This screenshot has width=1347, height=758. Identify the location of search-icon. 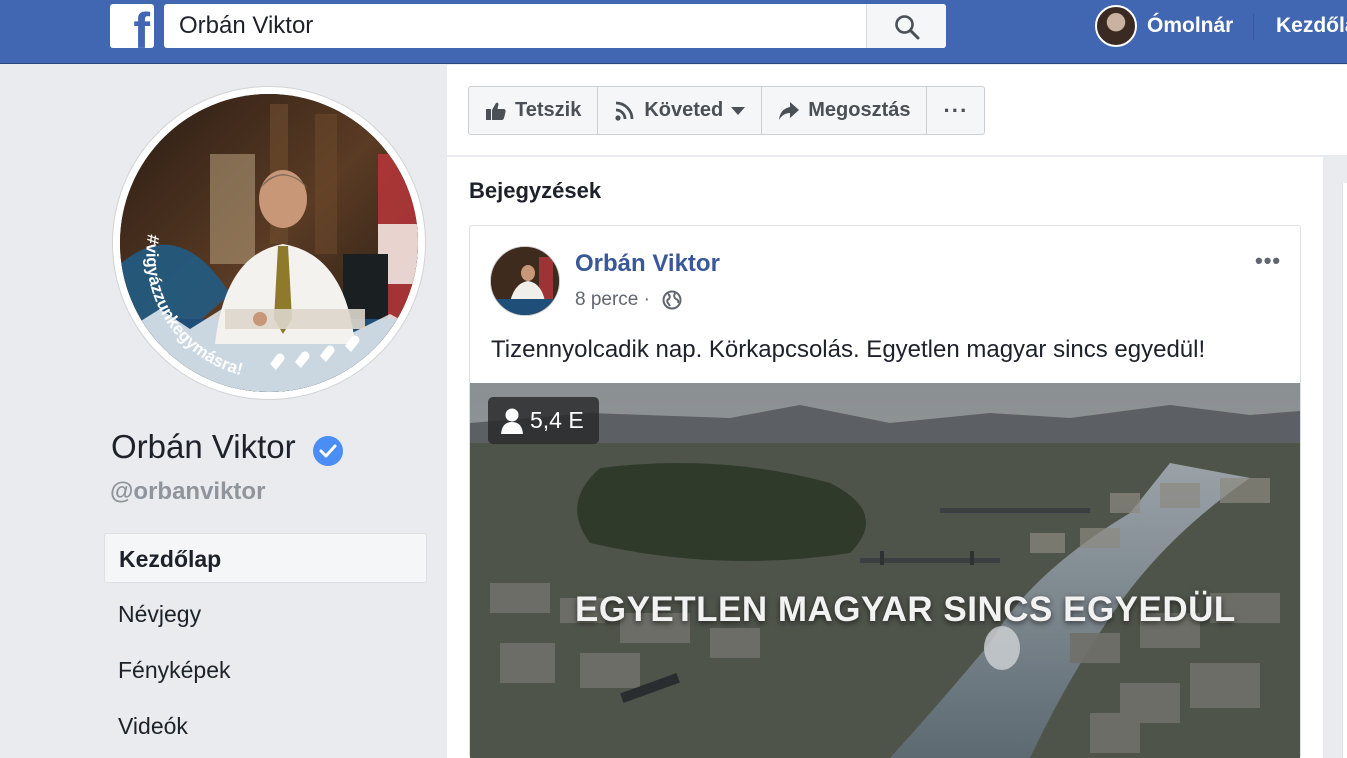
(907, 27).